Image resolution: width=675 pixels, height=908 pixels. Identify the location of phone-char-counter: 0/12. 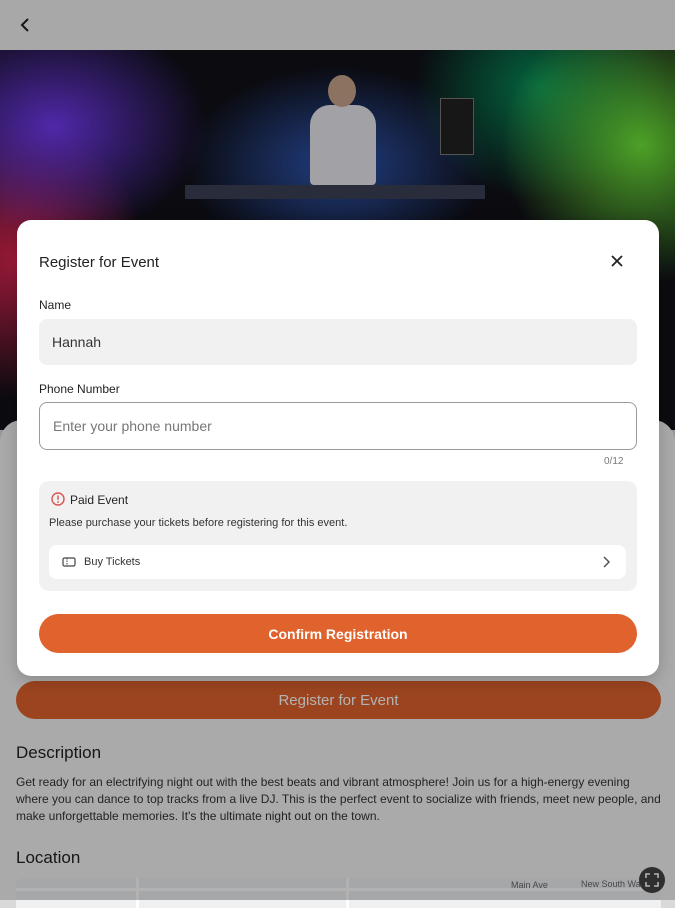
(614, 461).